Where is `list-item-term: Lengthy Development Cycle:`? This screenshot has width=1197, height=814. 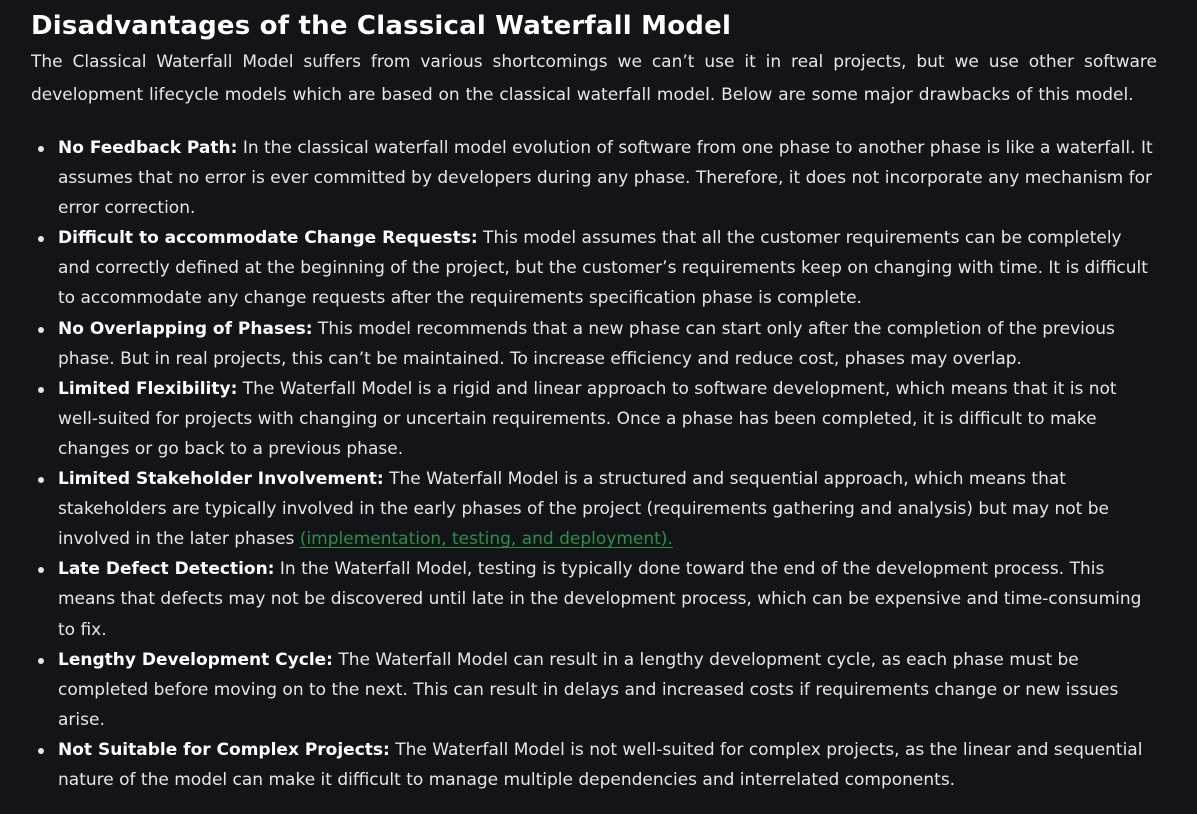 list-item-term: Lengthy Development Cycle: is located at coordinates (195, 659).